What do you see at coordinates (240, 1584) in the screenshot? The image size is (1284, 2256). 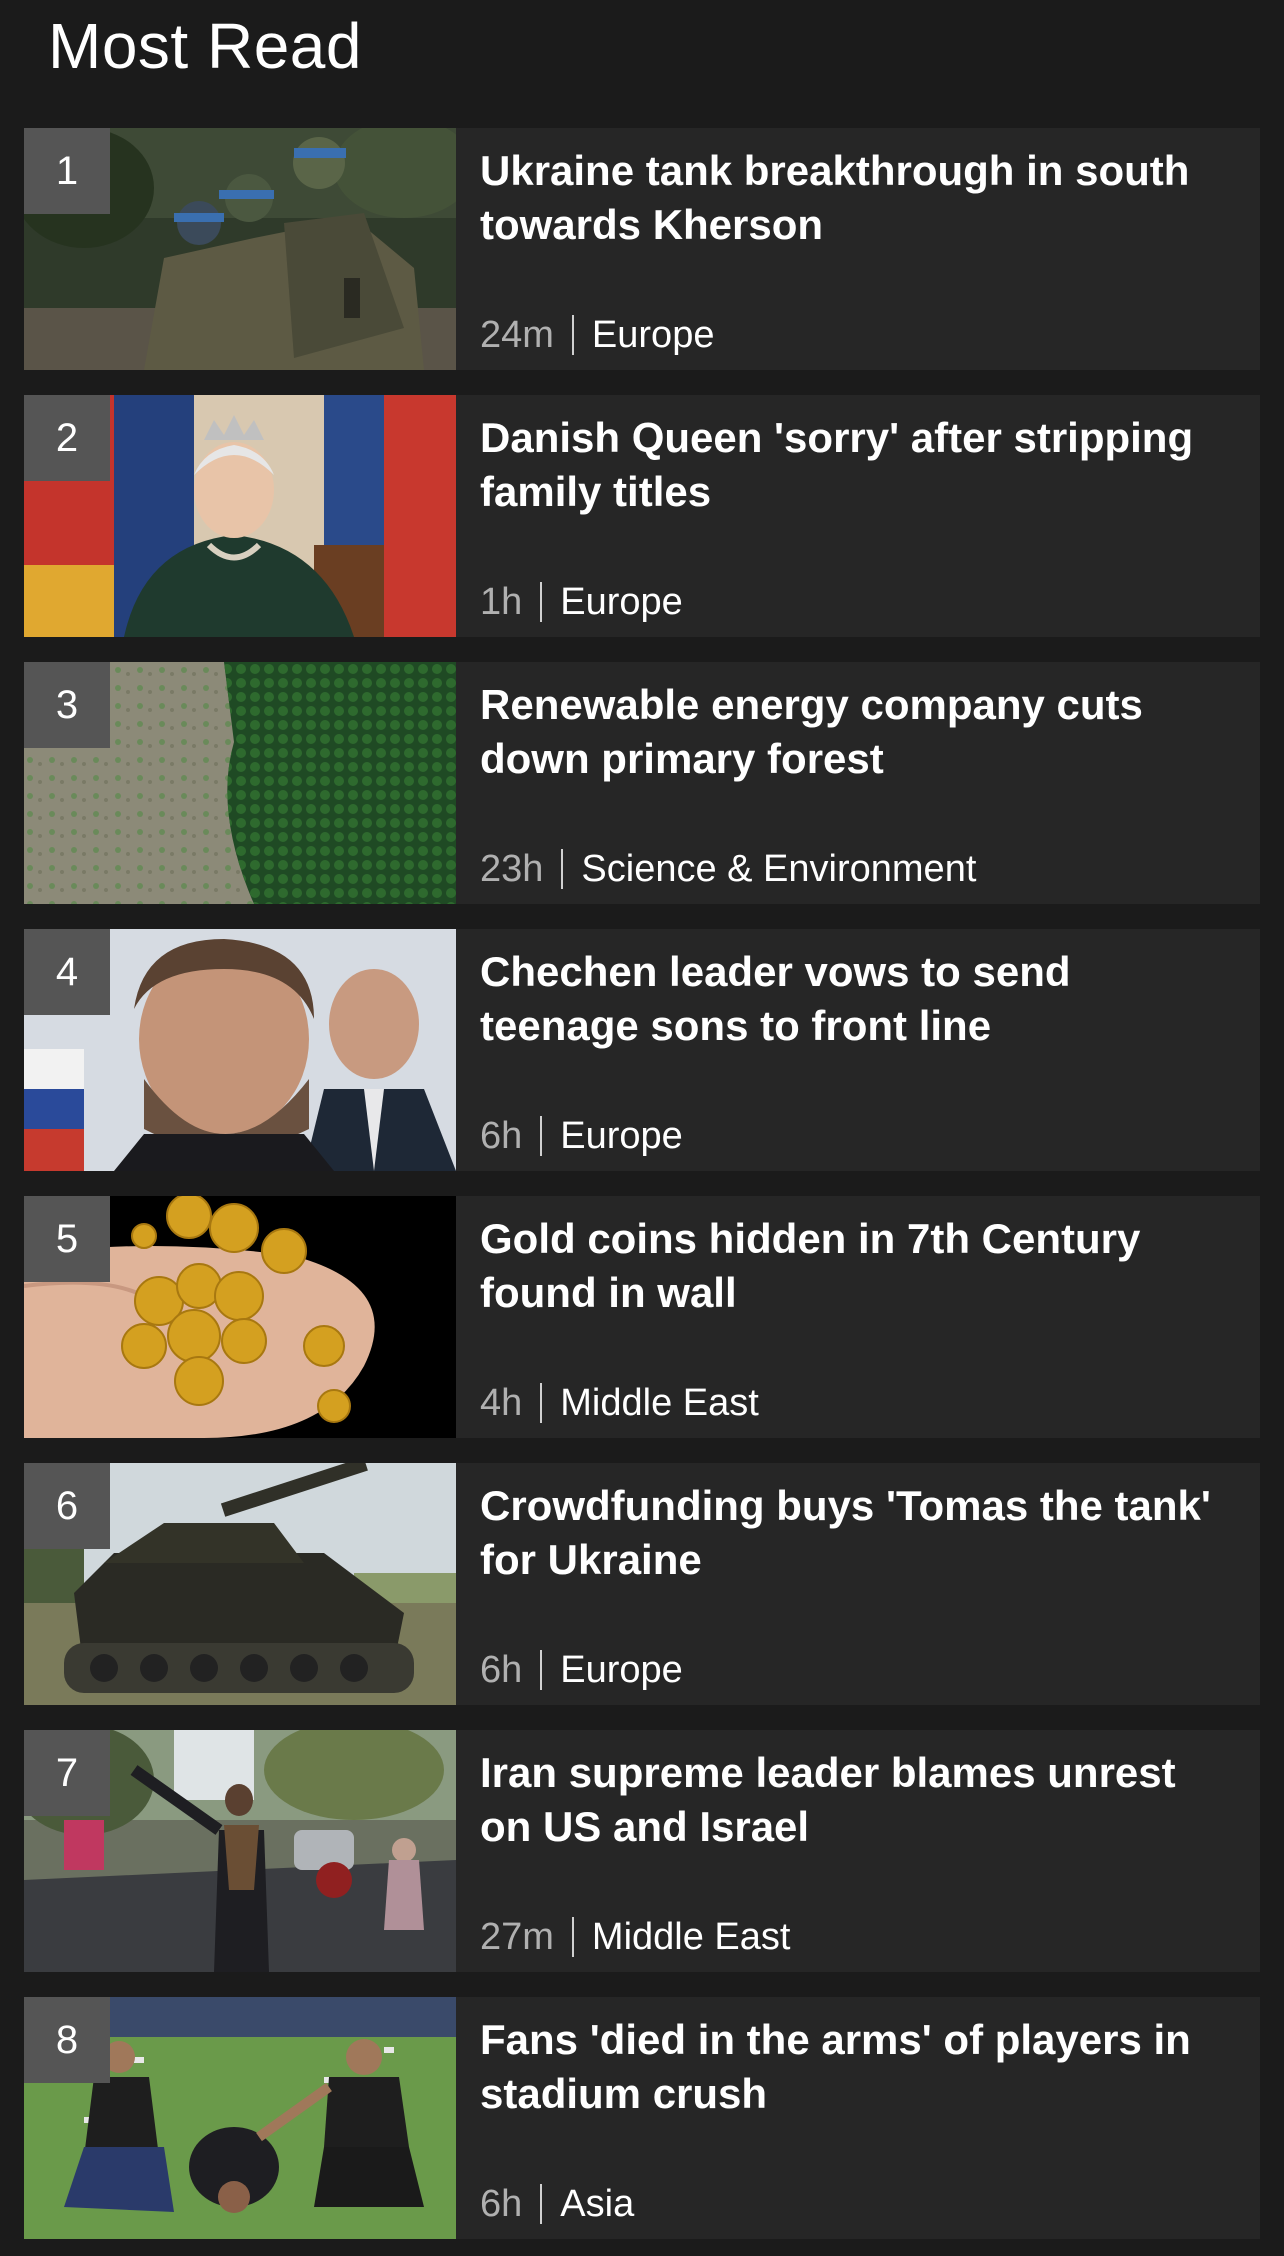 I see `article-thumbnail: 6` at bounding box center [240, 1584].